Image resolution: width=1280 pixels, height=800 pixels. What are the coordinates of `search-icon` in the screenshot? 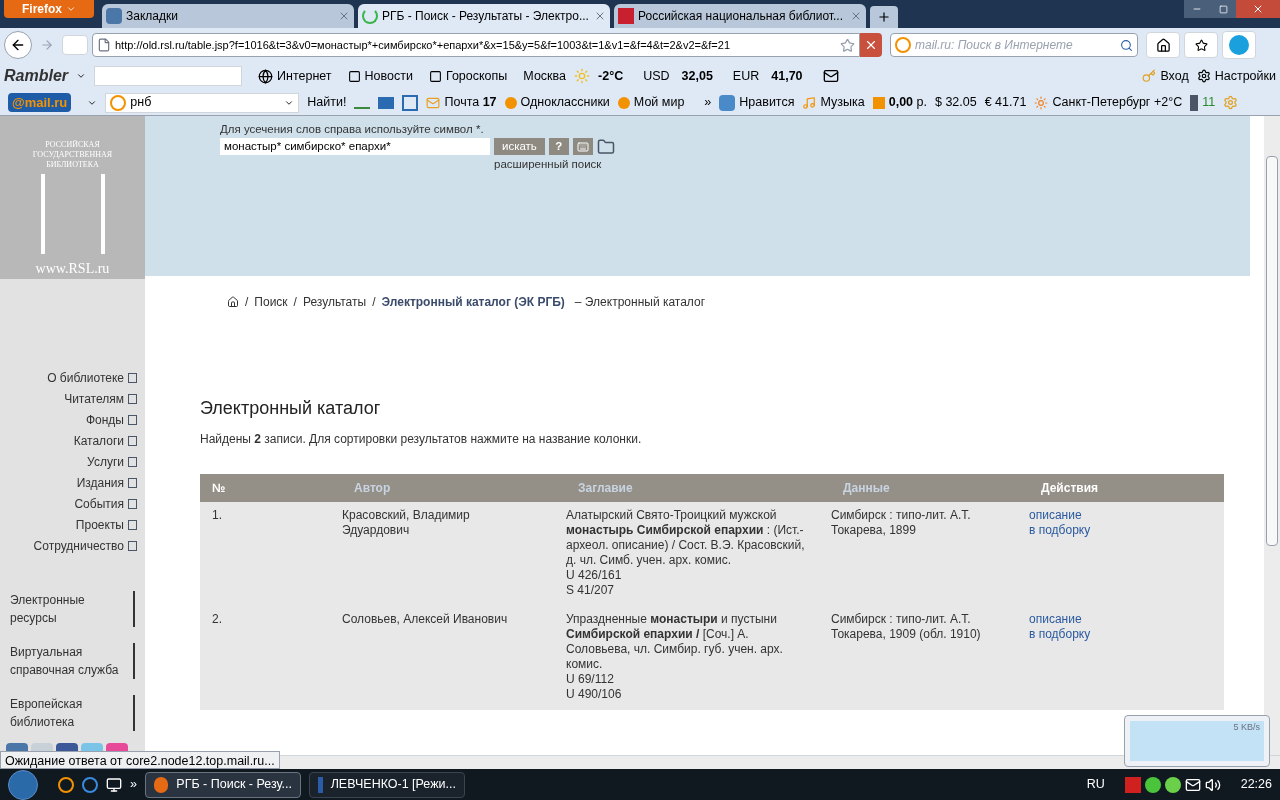 It's located at (1126, 45).